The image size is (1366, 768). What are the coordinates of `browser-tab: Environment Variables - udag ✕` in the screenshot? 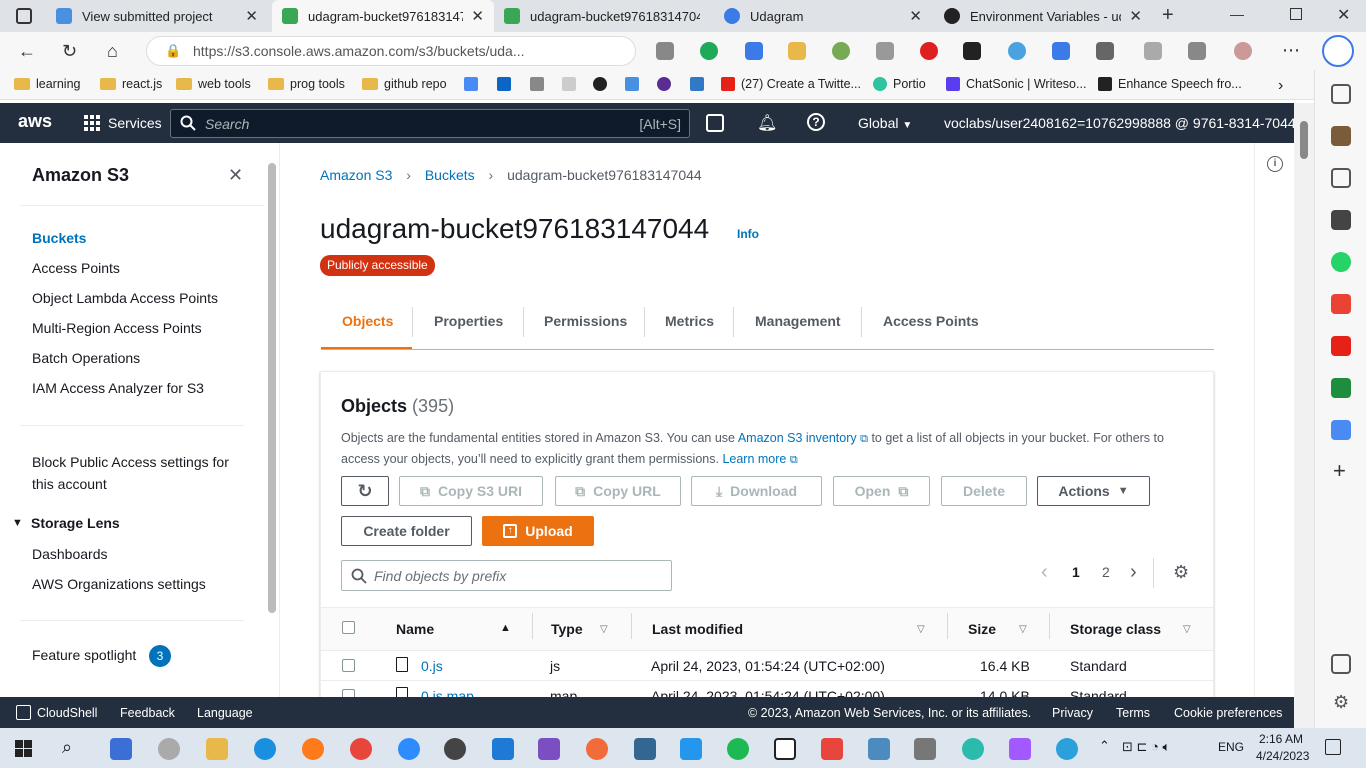 It's located at (1043, 16).